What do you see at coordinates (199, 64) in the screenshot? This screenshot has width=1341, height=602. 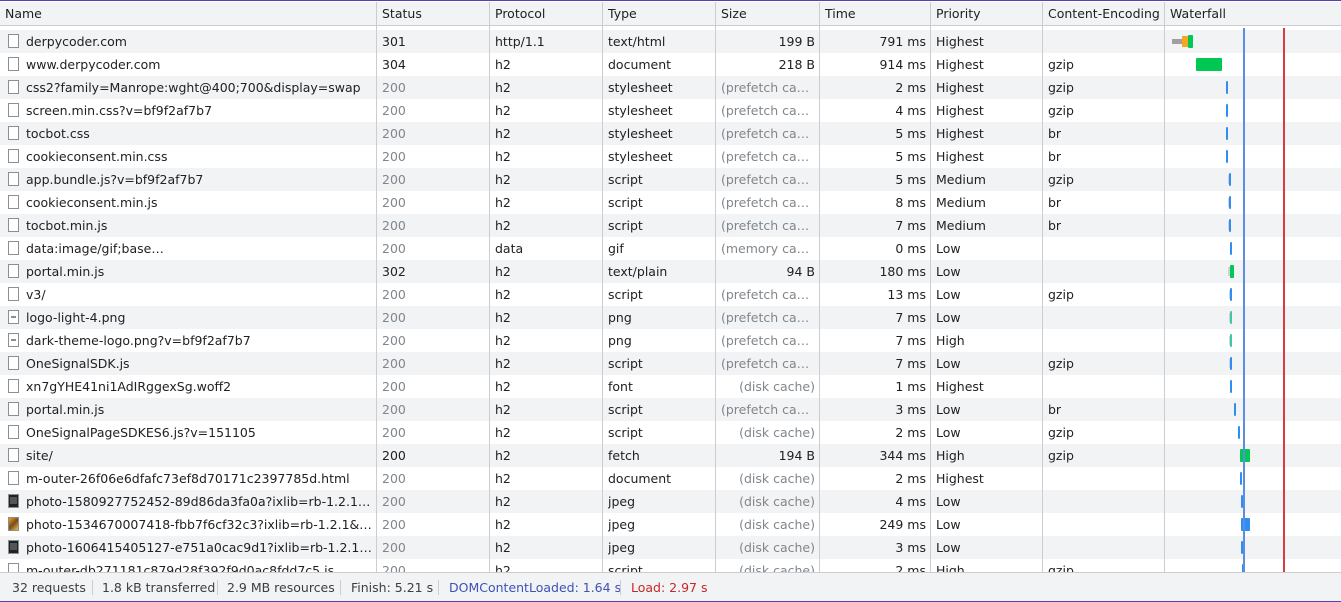 I see `request-name: www.derpycoder.com` at bounding box center [199, 64].